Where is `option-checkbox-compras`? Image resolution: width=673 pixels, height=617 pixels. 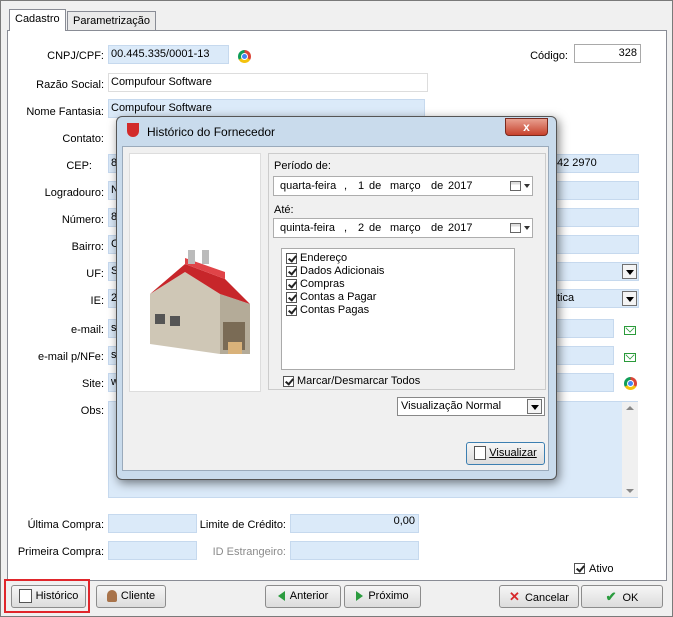
option-checkbox-compras is located at coordinates (291, 284).